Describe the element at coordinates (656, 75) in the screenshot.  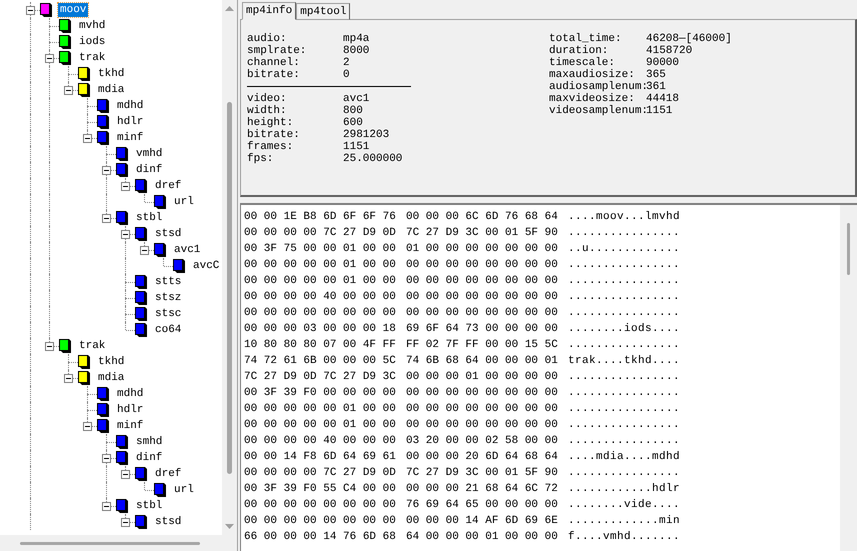
I see `info-value: 365` at that location.